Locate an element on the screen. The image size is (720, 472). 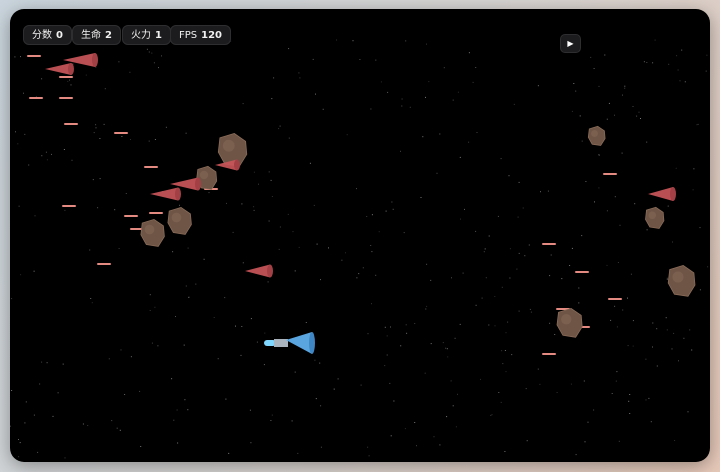
asteroid-highlight is located at coordinates (204, 175).